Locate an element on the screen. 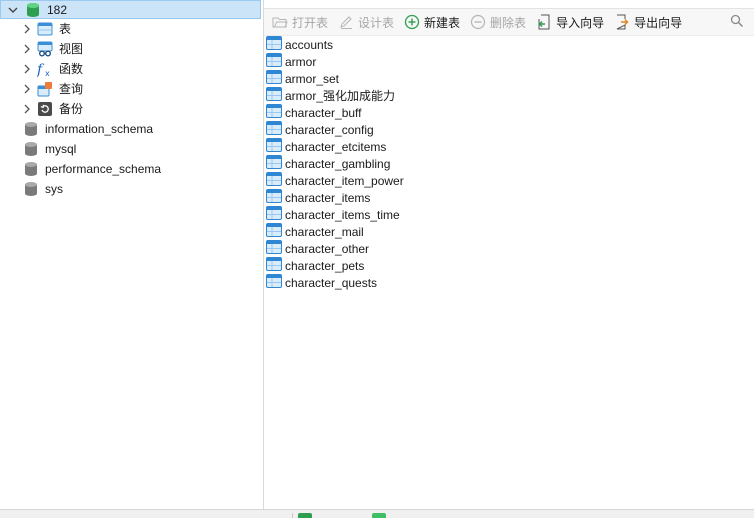  tree-item-queries: 查询 is located at coordinates (41, 88).